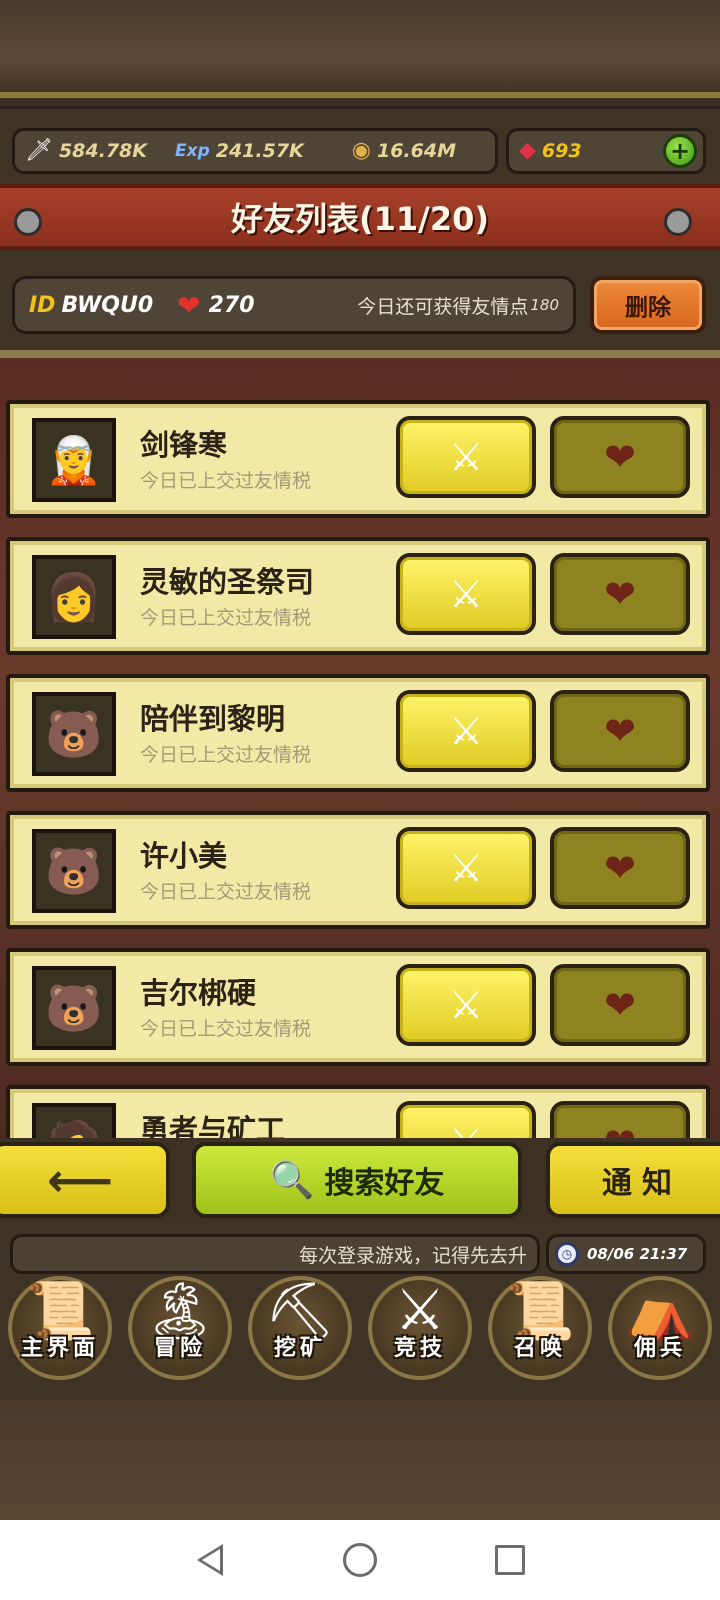 The width and height of the screenshot is (720, 1600). Describe the element at coordinates (107, 305) in the screenshot. I see `player-id: BWQU0` at that location.